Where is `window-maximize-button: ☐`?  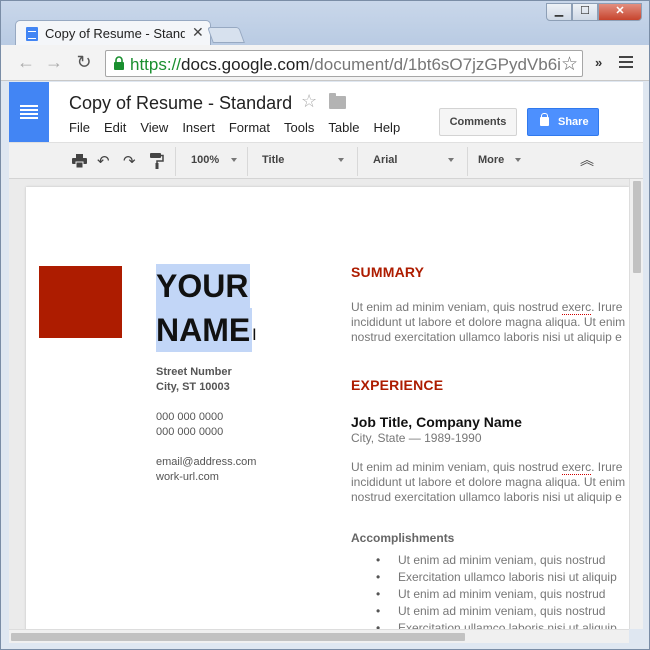
window-maximize-button: ☐ is located at coordinates (585, 12).